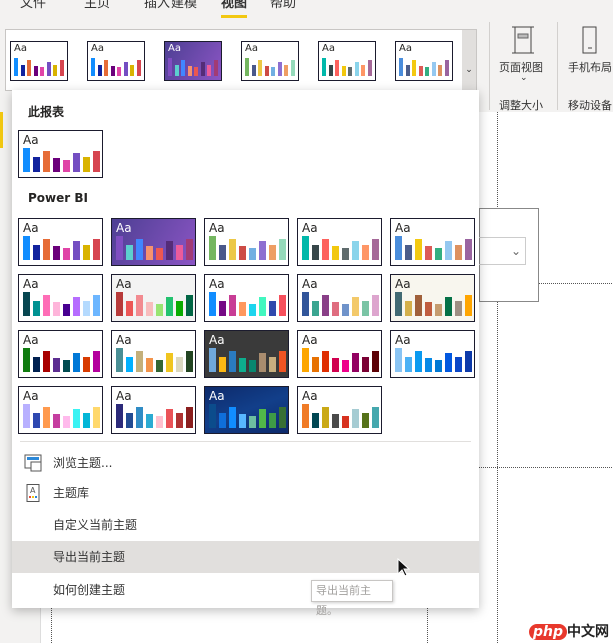 This screenshot has width=613, height=643. Describe the element at coordinates (524, 59) in the screenshot. I see `page-view-button: 页面视图 ⌄` at that location.